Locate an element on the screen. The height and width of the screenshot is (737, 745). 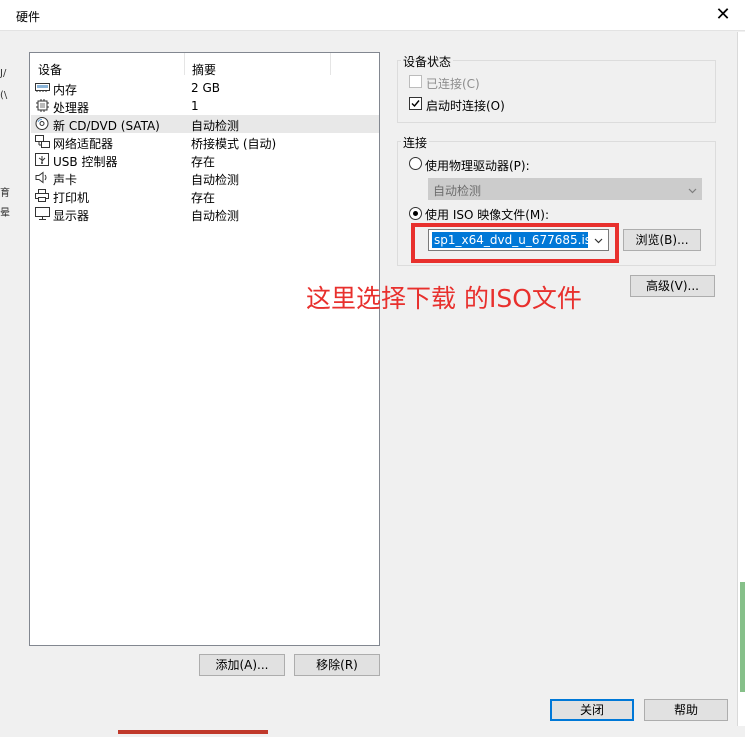
close-icon: ✕ is located at coordinates (723, 15).